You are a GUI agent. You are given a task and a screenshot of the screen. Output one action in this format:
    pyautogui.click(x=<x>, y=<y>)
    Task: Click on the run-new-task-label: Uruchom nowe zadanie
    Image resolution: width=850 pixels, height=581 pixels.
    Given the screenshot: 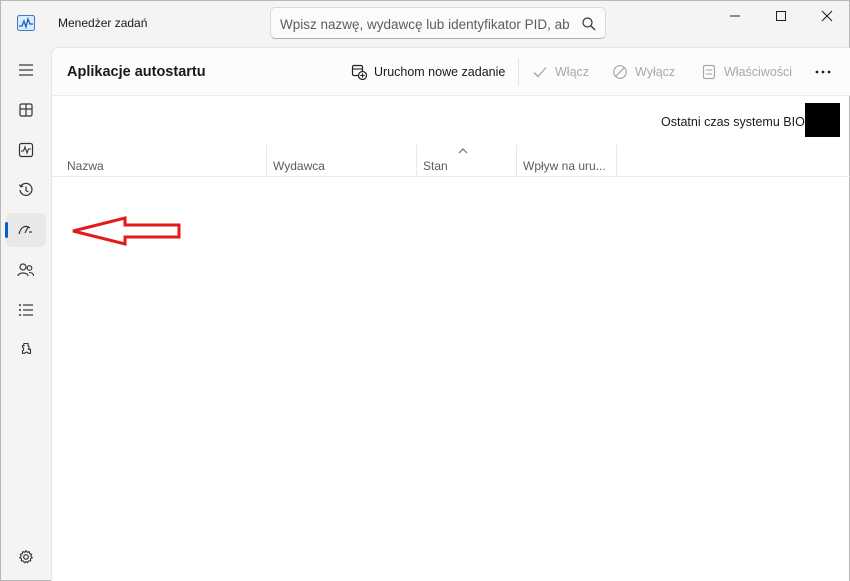 What is the action you would take?
    pyautogui.click(x=440, y=72)
    